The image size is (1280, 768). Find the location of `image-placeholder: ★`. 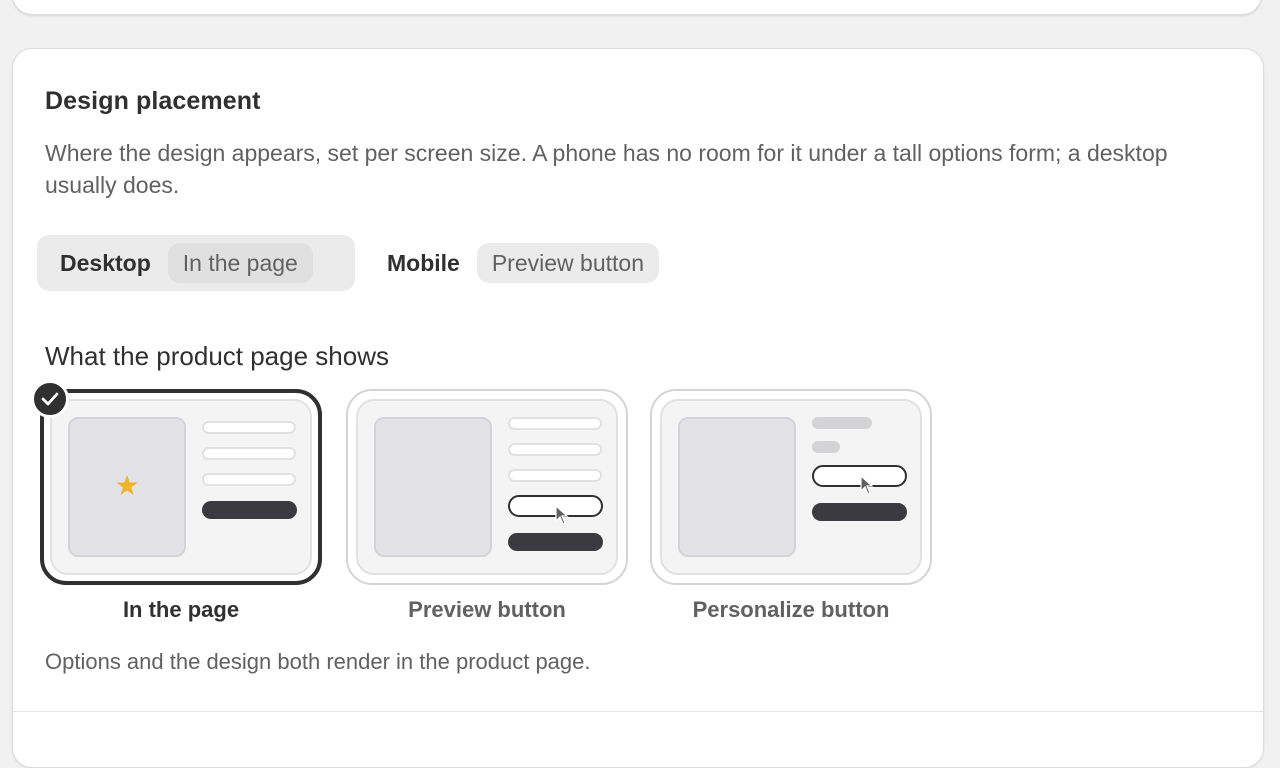

image-placeholder: ★ is located at coordinates (127, 487).